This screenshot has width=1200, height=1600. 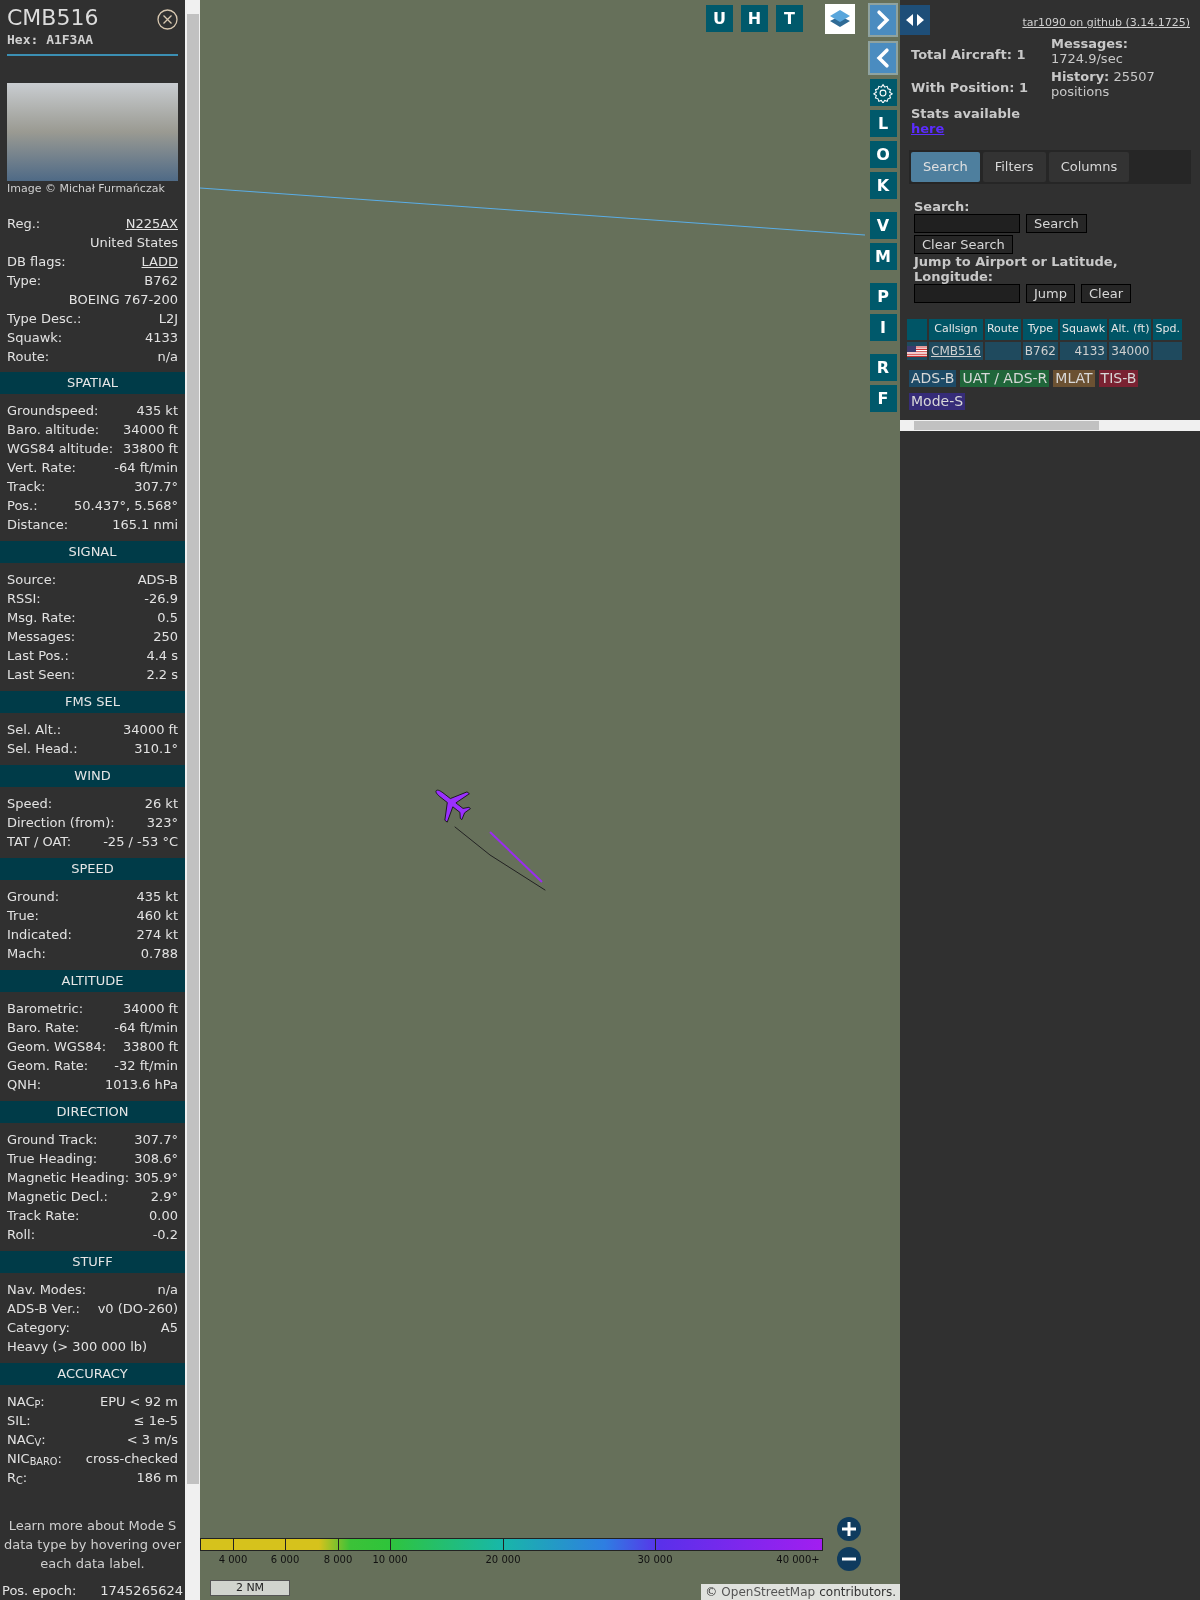 I want to click on callsign-link: CMB516, so click(x=956, y=351).